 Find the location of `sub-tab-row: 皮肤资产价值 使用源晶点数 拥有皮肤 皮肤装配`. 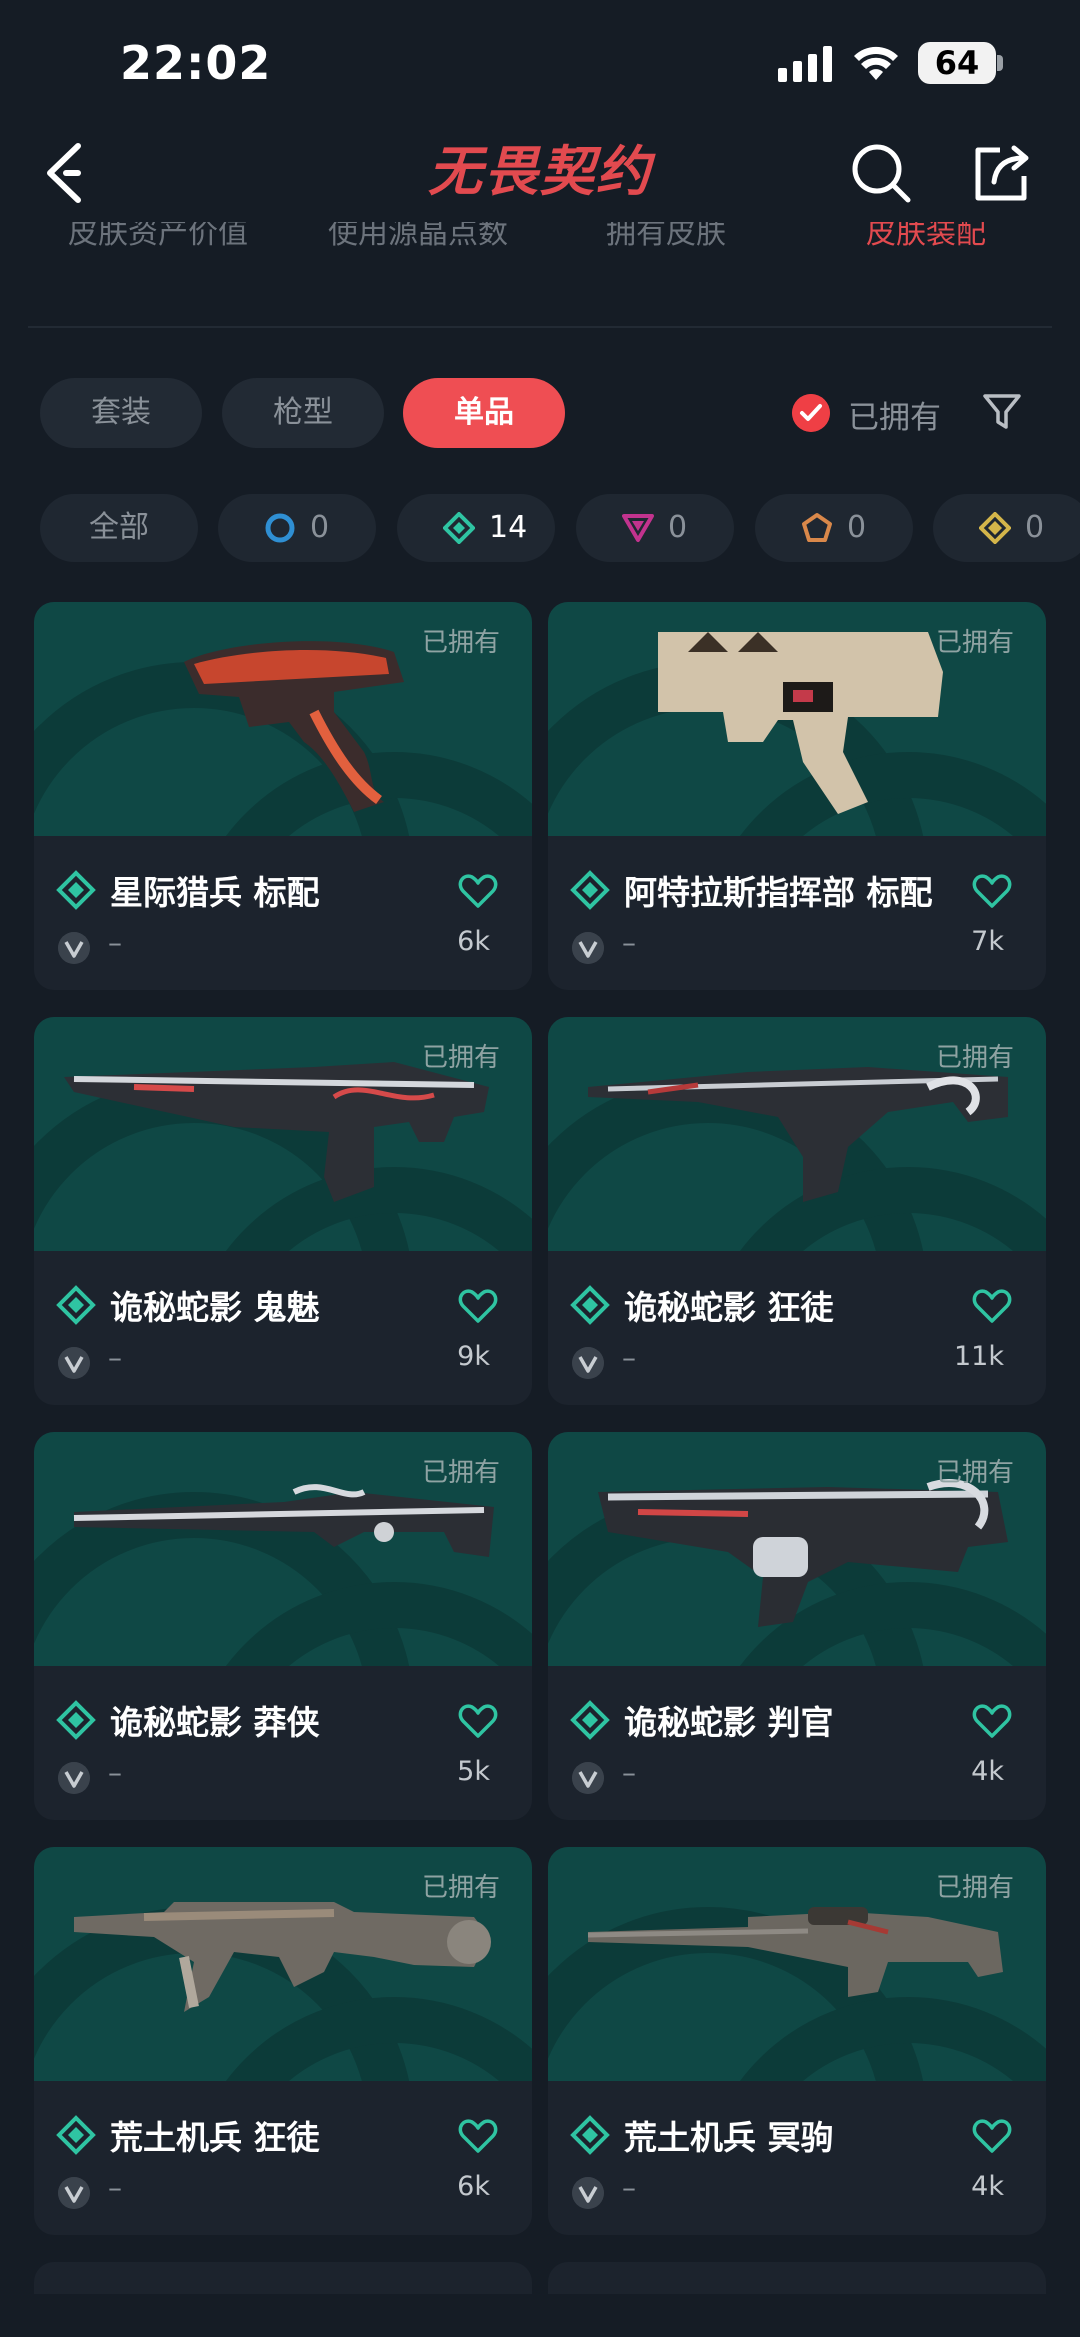

sub-tab-row: 皮肤资产价值 使用源晶点数 拥有皮肤 皮肤装配 is located at coordinates (545, 237).